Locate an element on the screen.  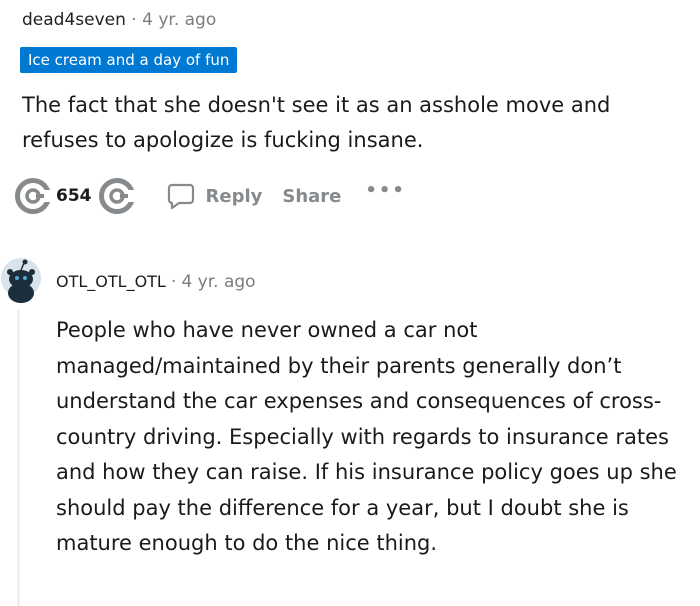
downvote-icon is located at coordinates (117, 196).